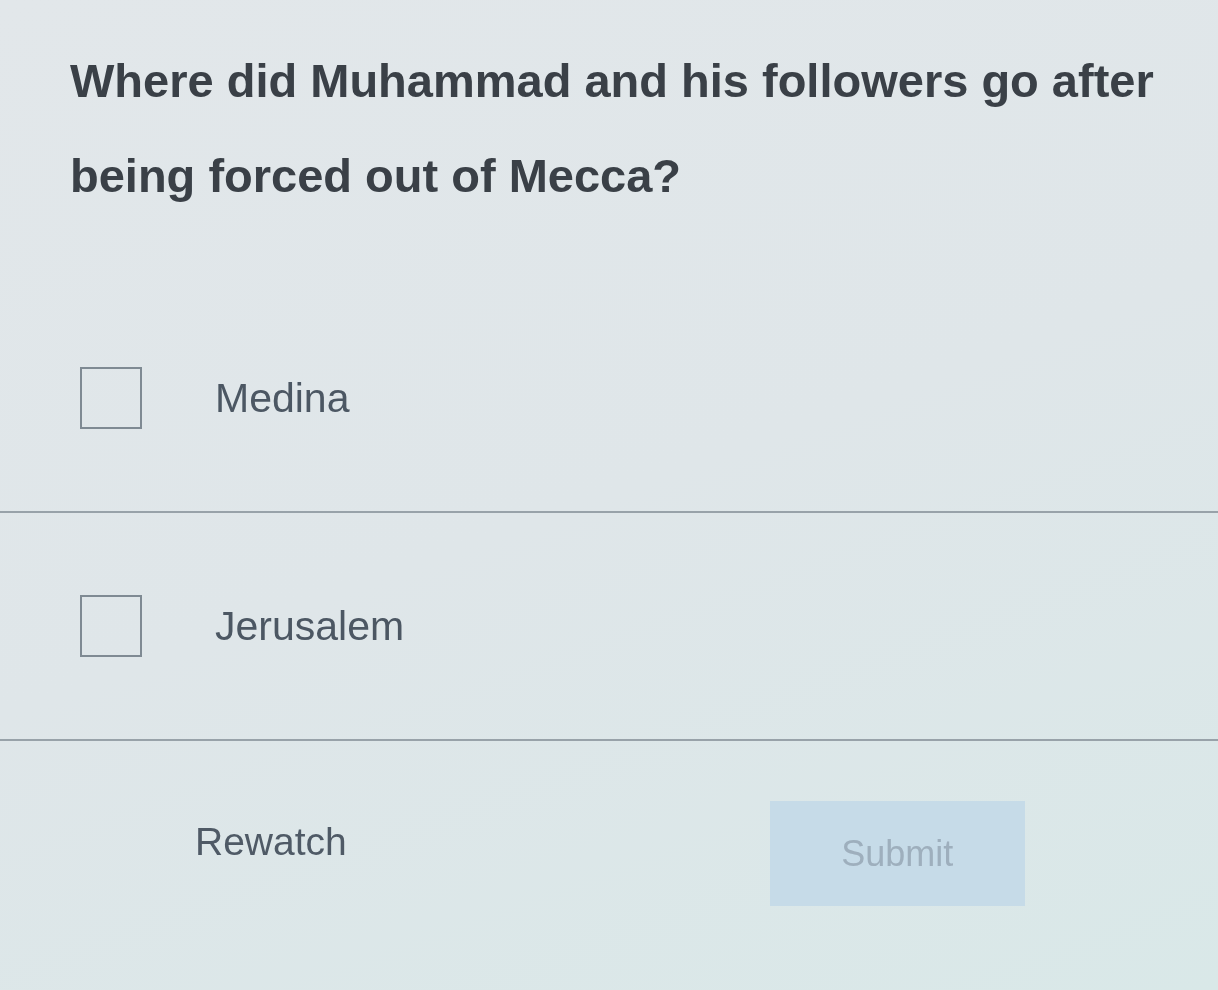  What do you see at coordinates (310, 626) in the screenshot?
I see `option-label: Jerusalem` at bounding box center [310, 626].